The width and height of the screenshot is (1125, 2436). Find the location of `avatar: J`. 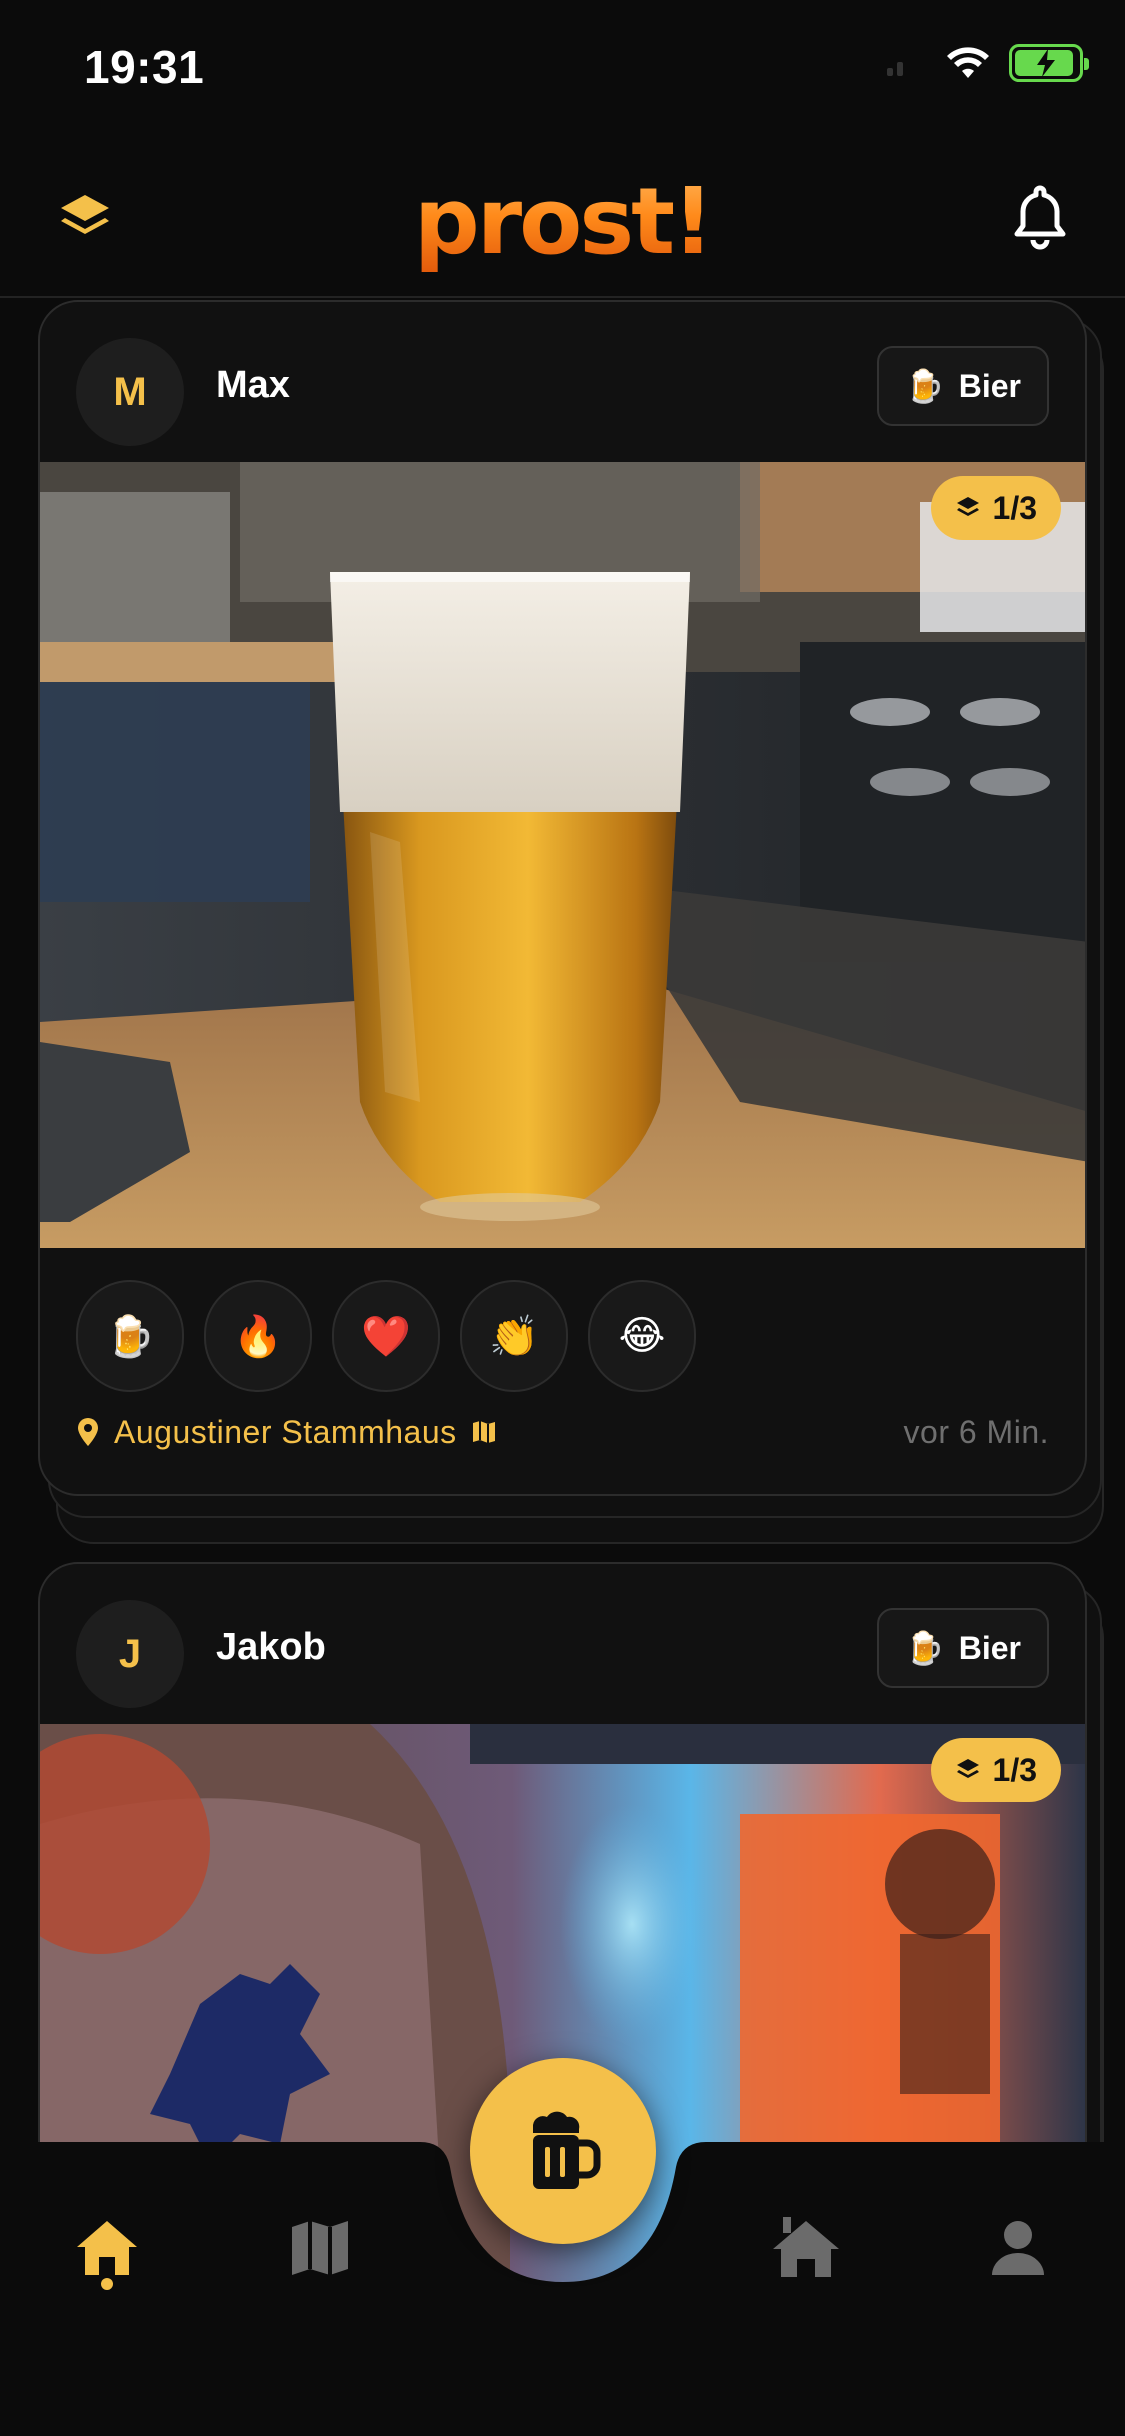

avatar: J is located at coordinates (130, 1654).